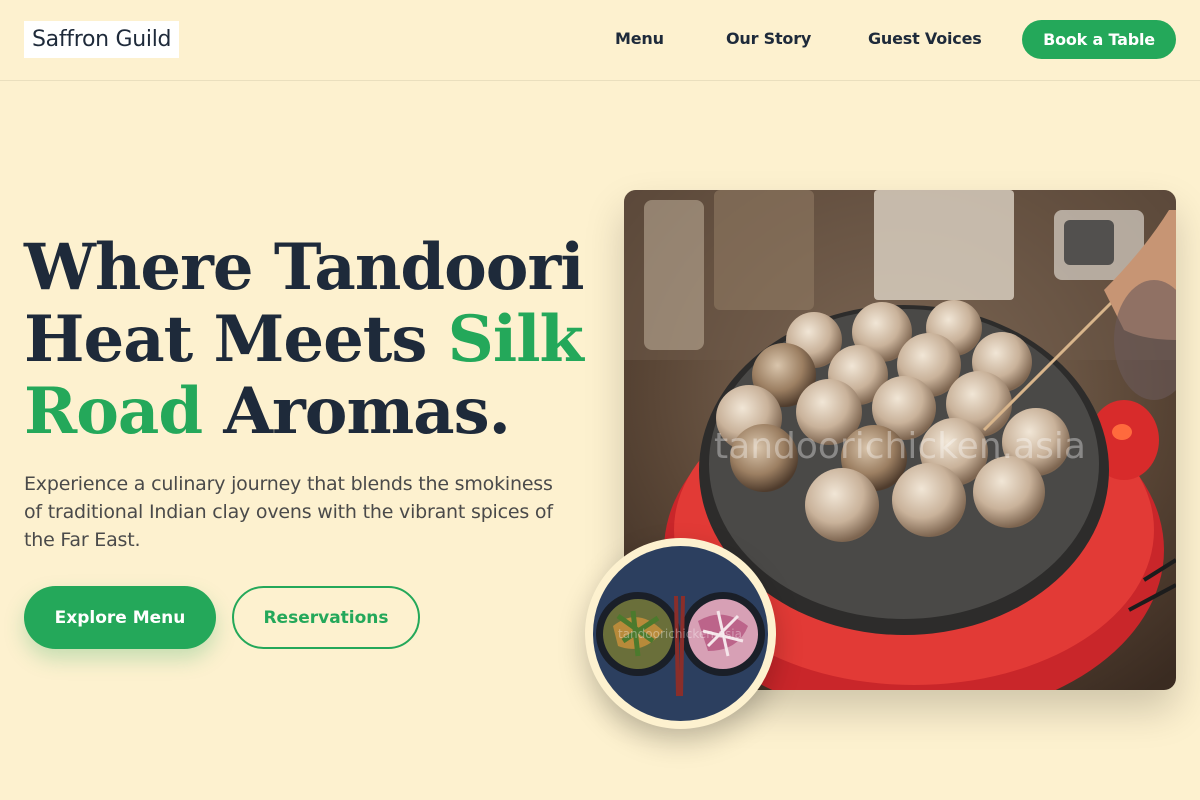 The image size is (1200, 800). Describe the element at coordinates (900, 446) in the screenshot. I see `main-image-watermark: tandoorichicken.asia` at that location.